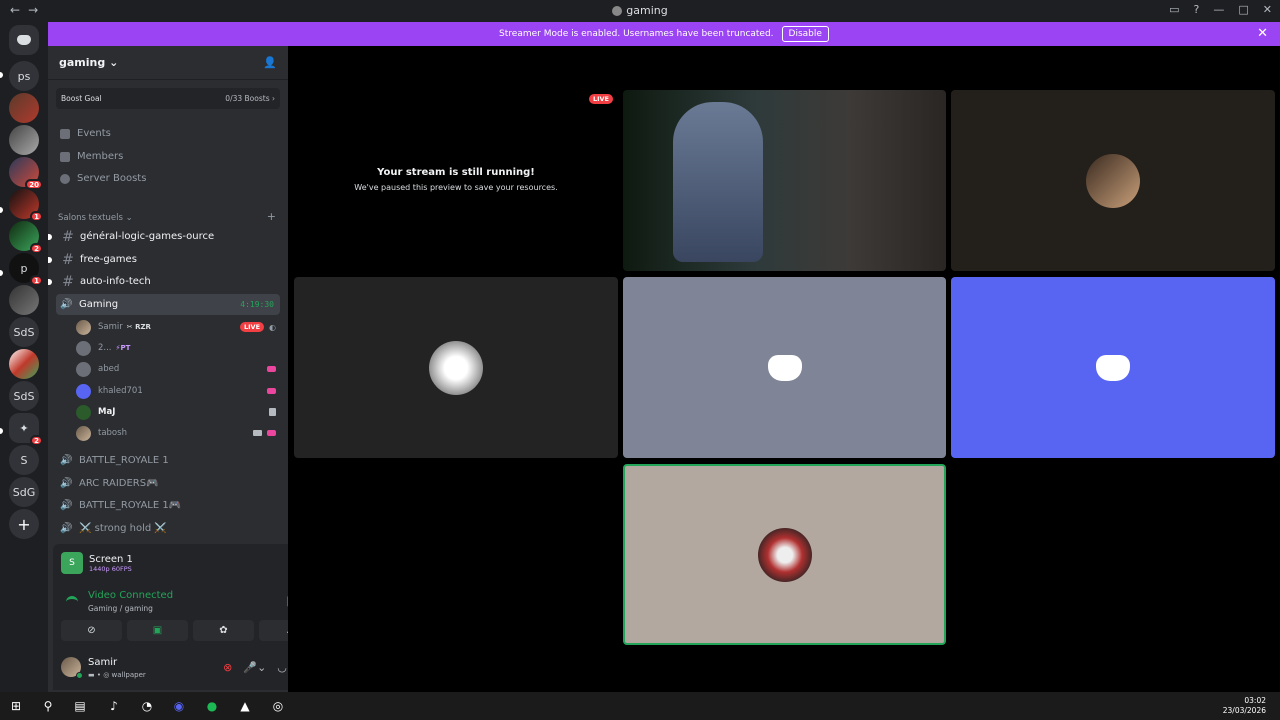 The width and height of the screenshot is (1280, 720). What do you see at coordinates (178, 433) in the screenshot?
I see `voice-user: tabosh` at bounding box center [178, 433].